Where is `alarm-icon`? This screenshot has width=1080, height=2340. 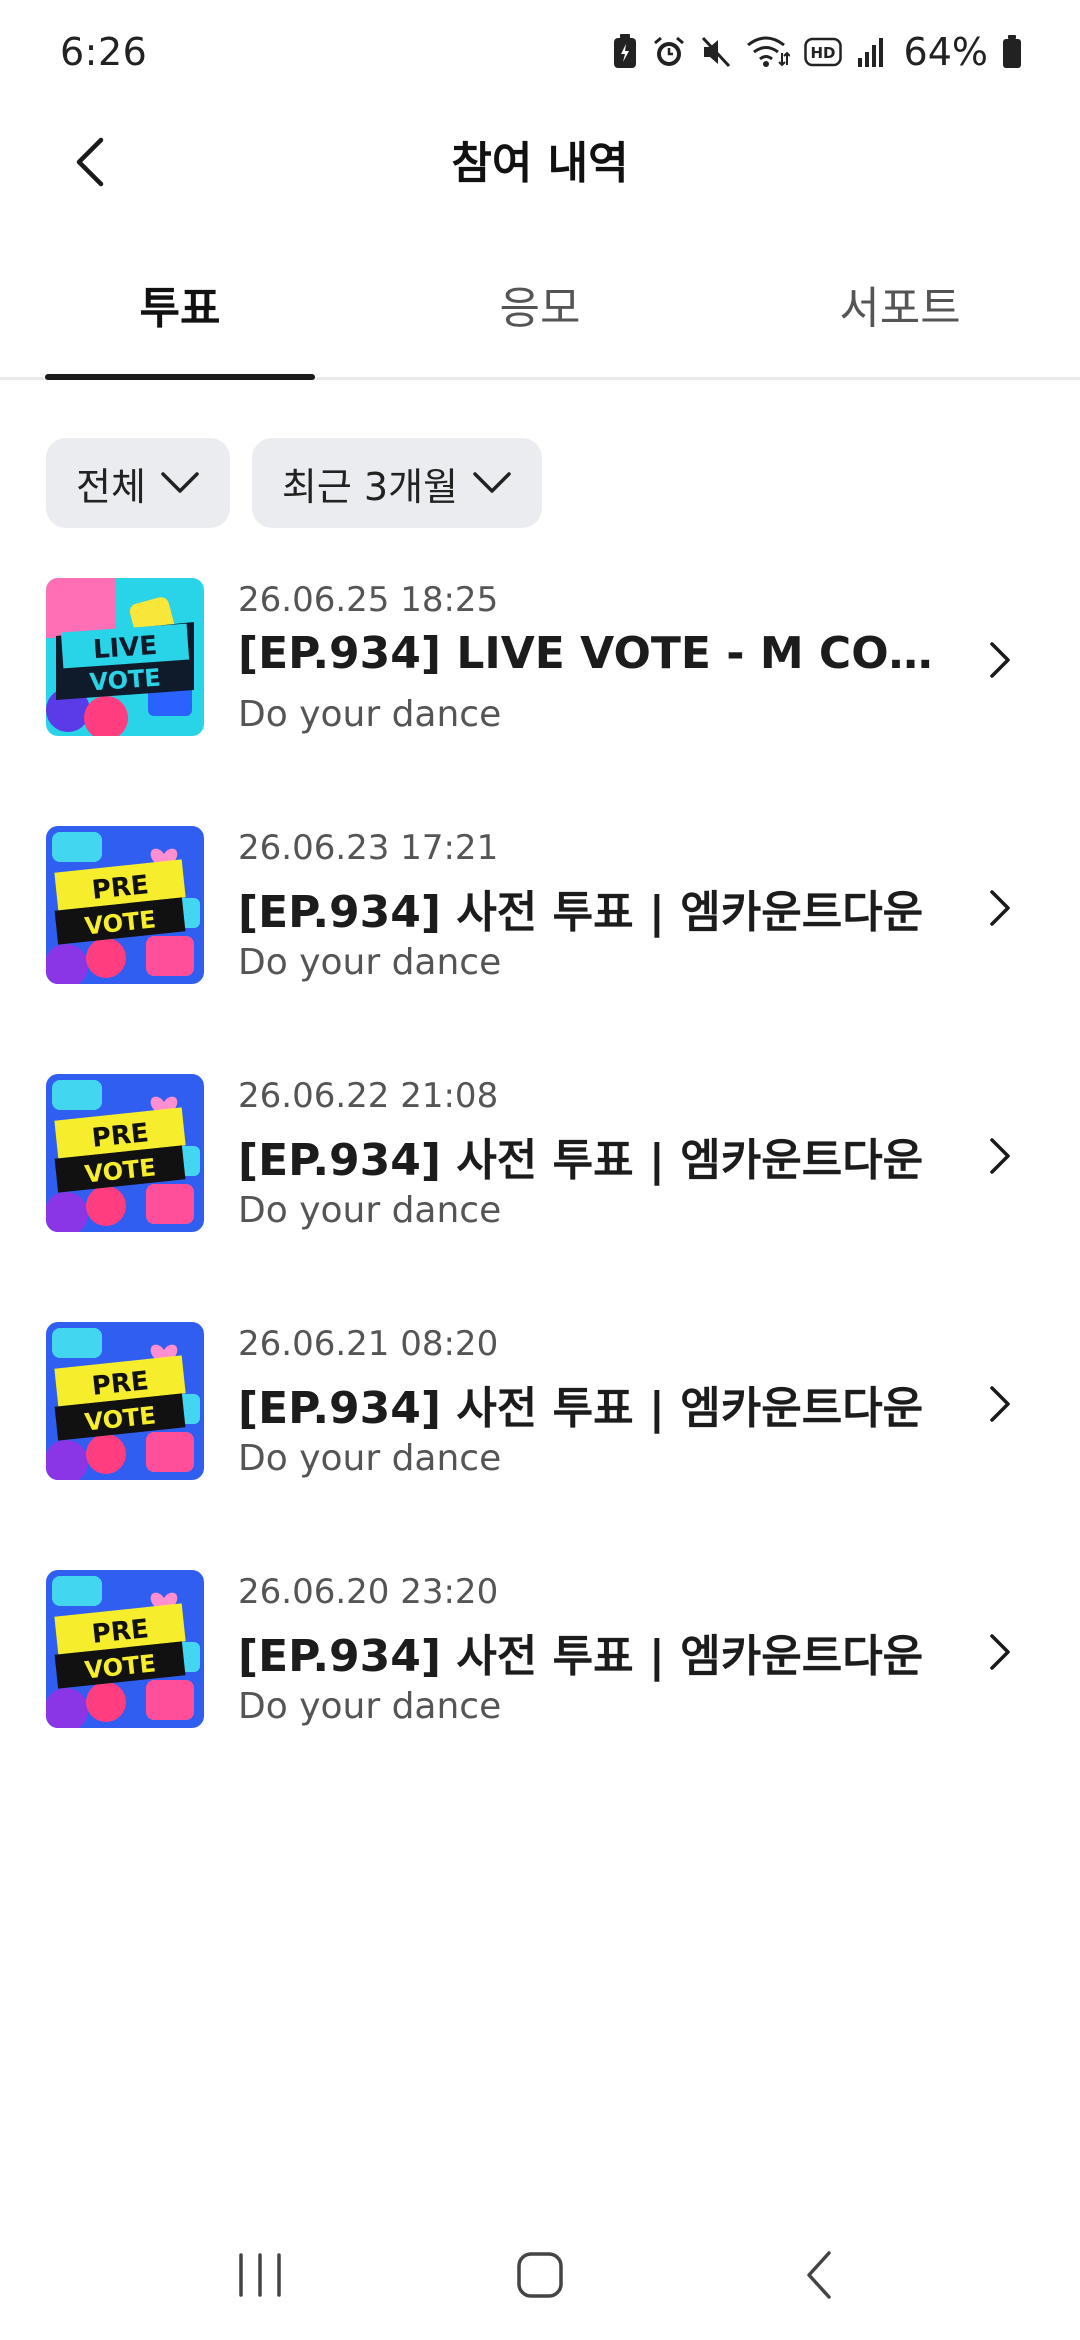
alarm-icon is located at coordinates (669, 52).